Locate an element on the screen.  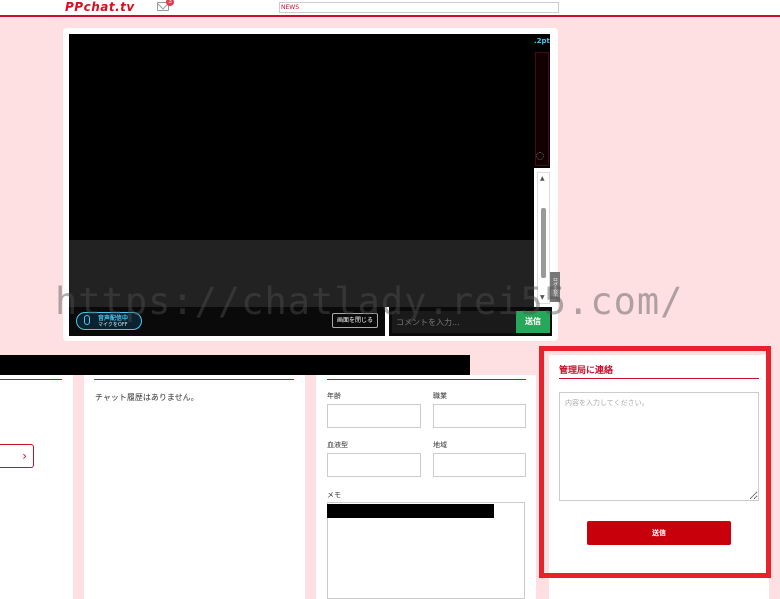
redacted-bar is located at coordinates (235, 365).